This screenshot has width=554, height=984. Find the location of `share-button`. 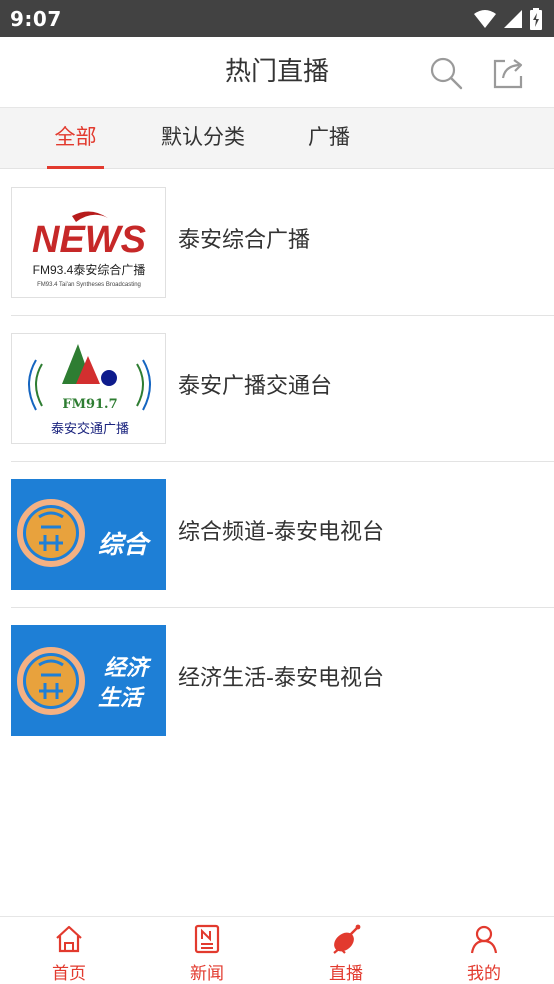

share-button is located at coordinates (508, 73).